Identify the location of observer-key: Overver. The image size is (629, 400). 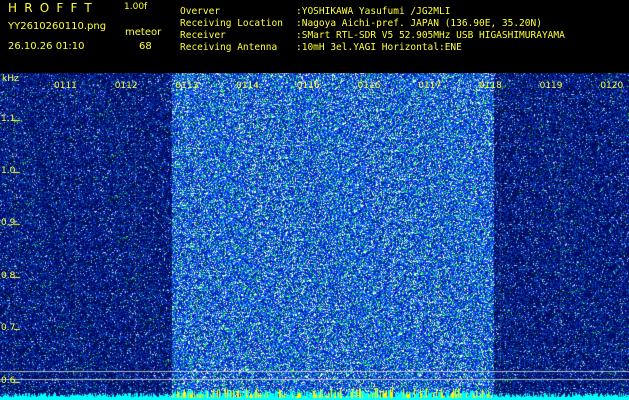
(200, 11).